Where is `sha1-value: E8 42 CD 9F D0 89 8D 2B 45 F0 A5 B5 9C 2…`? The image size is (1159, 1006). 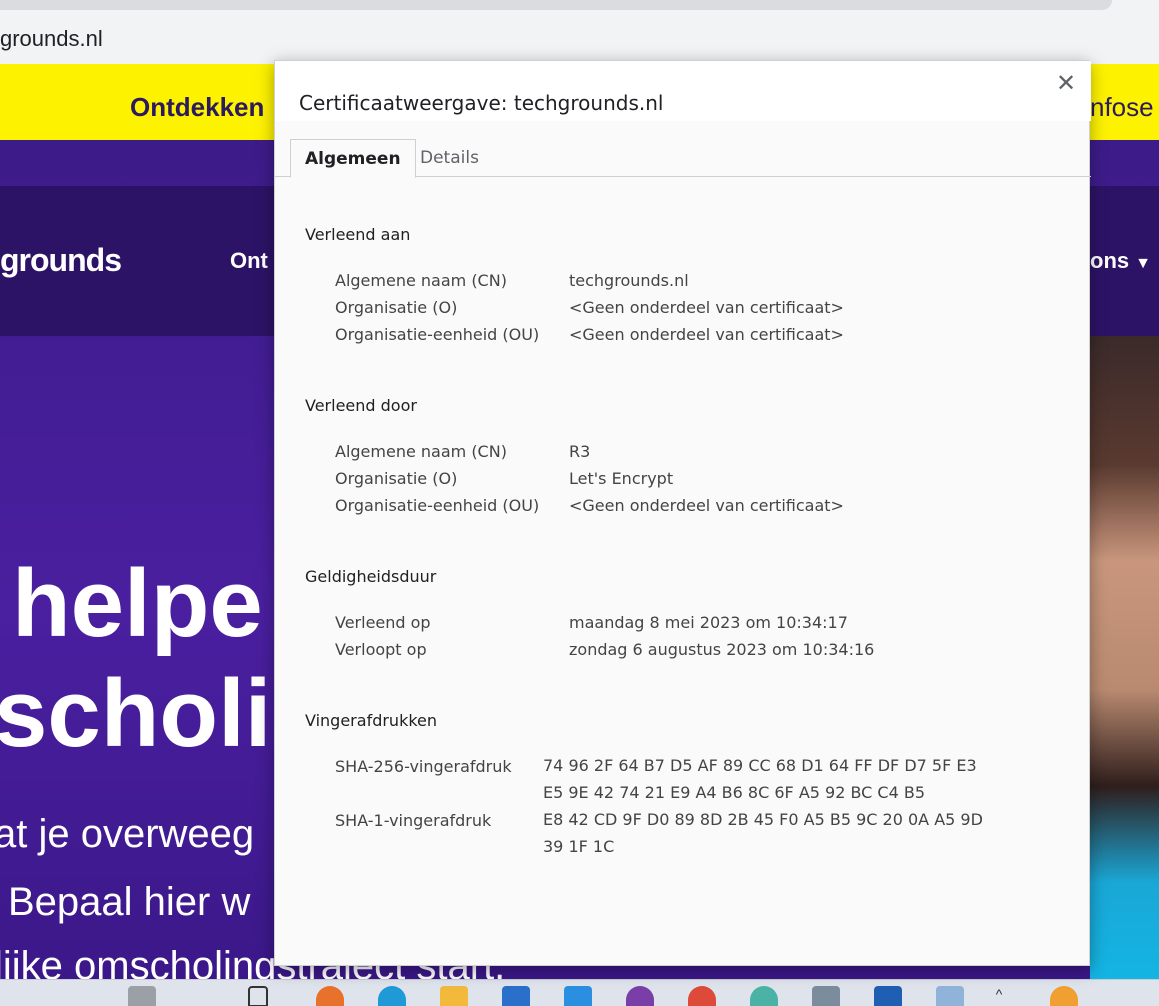 sha1-value: E8 42 CD 9F D0 89 8D 2B 45 F0 A5 B5 9C 2… is located at coordinates (763, 833).